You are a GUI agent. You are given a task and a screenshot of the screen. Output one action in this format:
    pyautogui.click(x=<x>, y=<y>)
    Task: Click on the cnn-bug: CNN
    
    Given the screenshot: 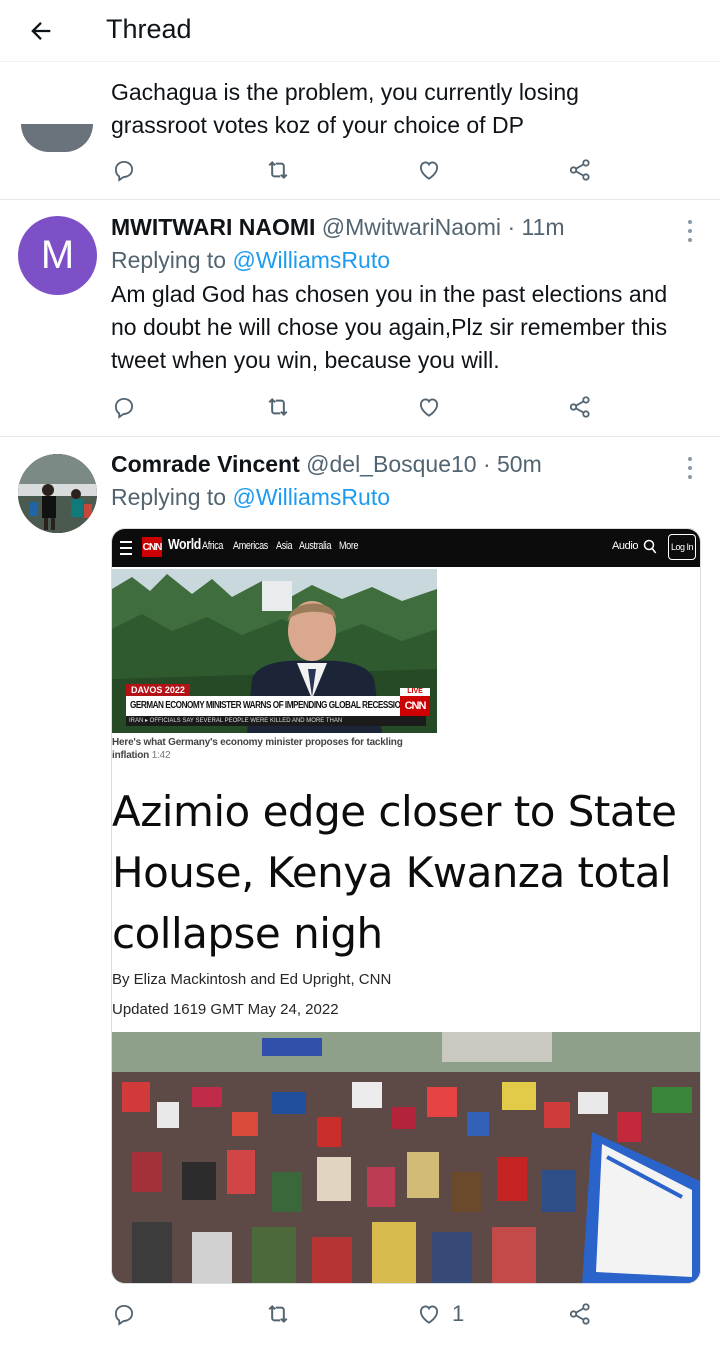 What is the action you would take?
    pyautogui.click(x=415, y=706)
    